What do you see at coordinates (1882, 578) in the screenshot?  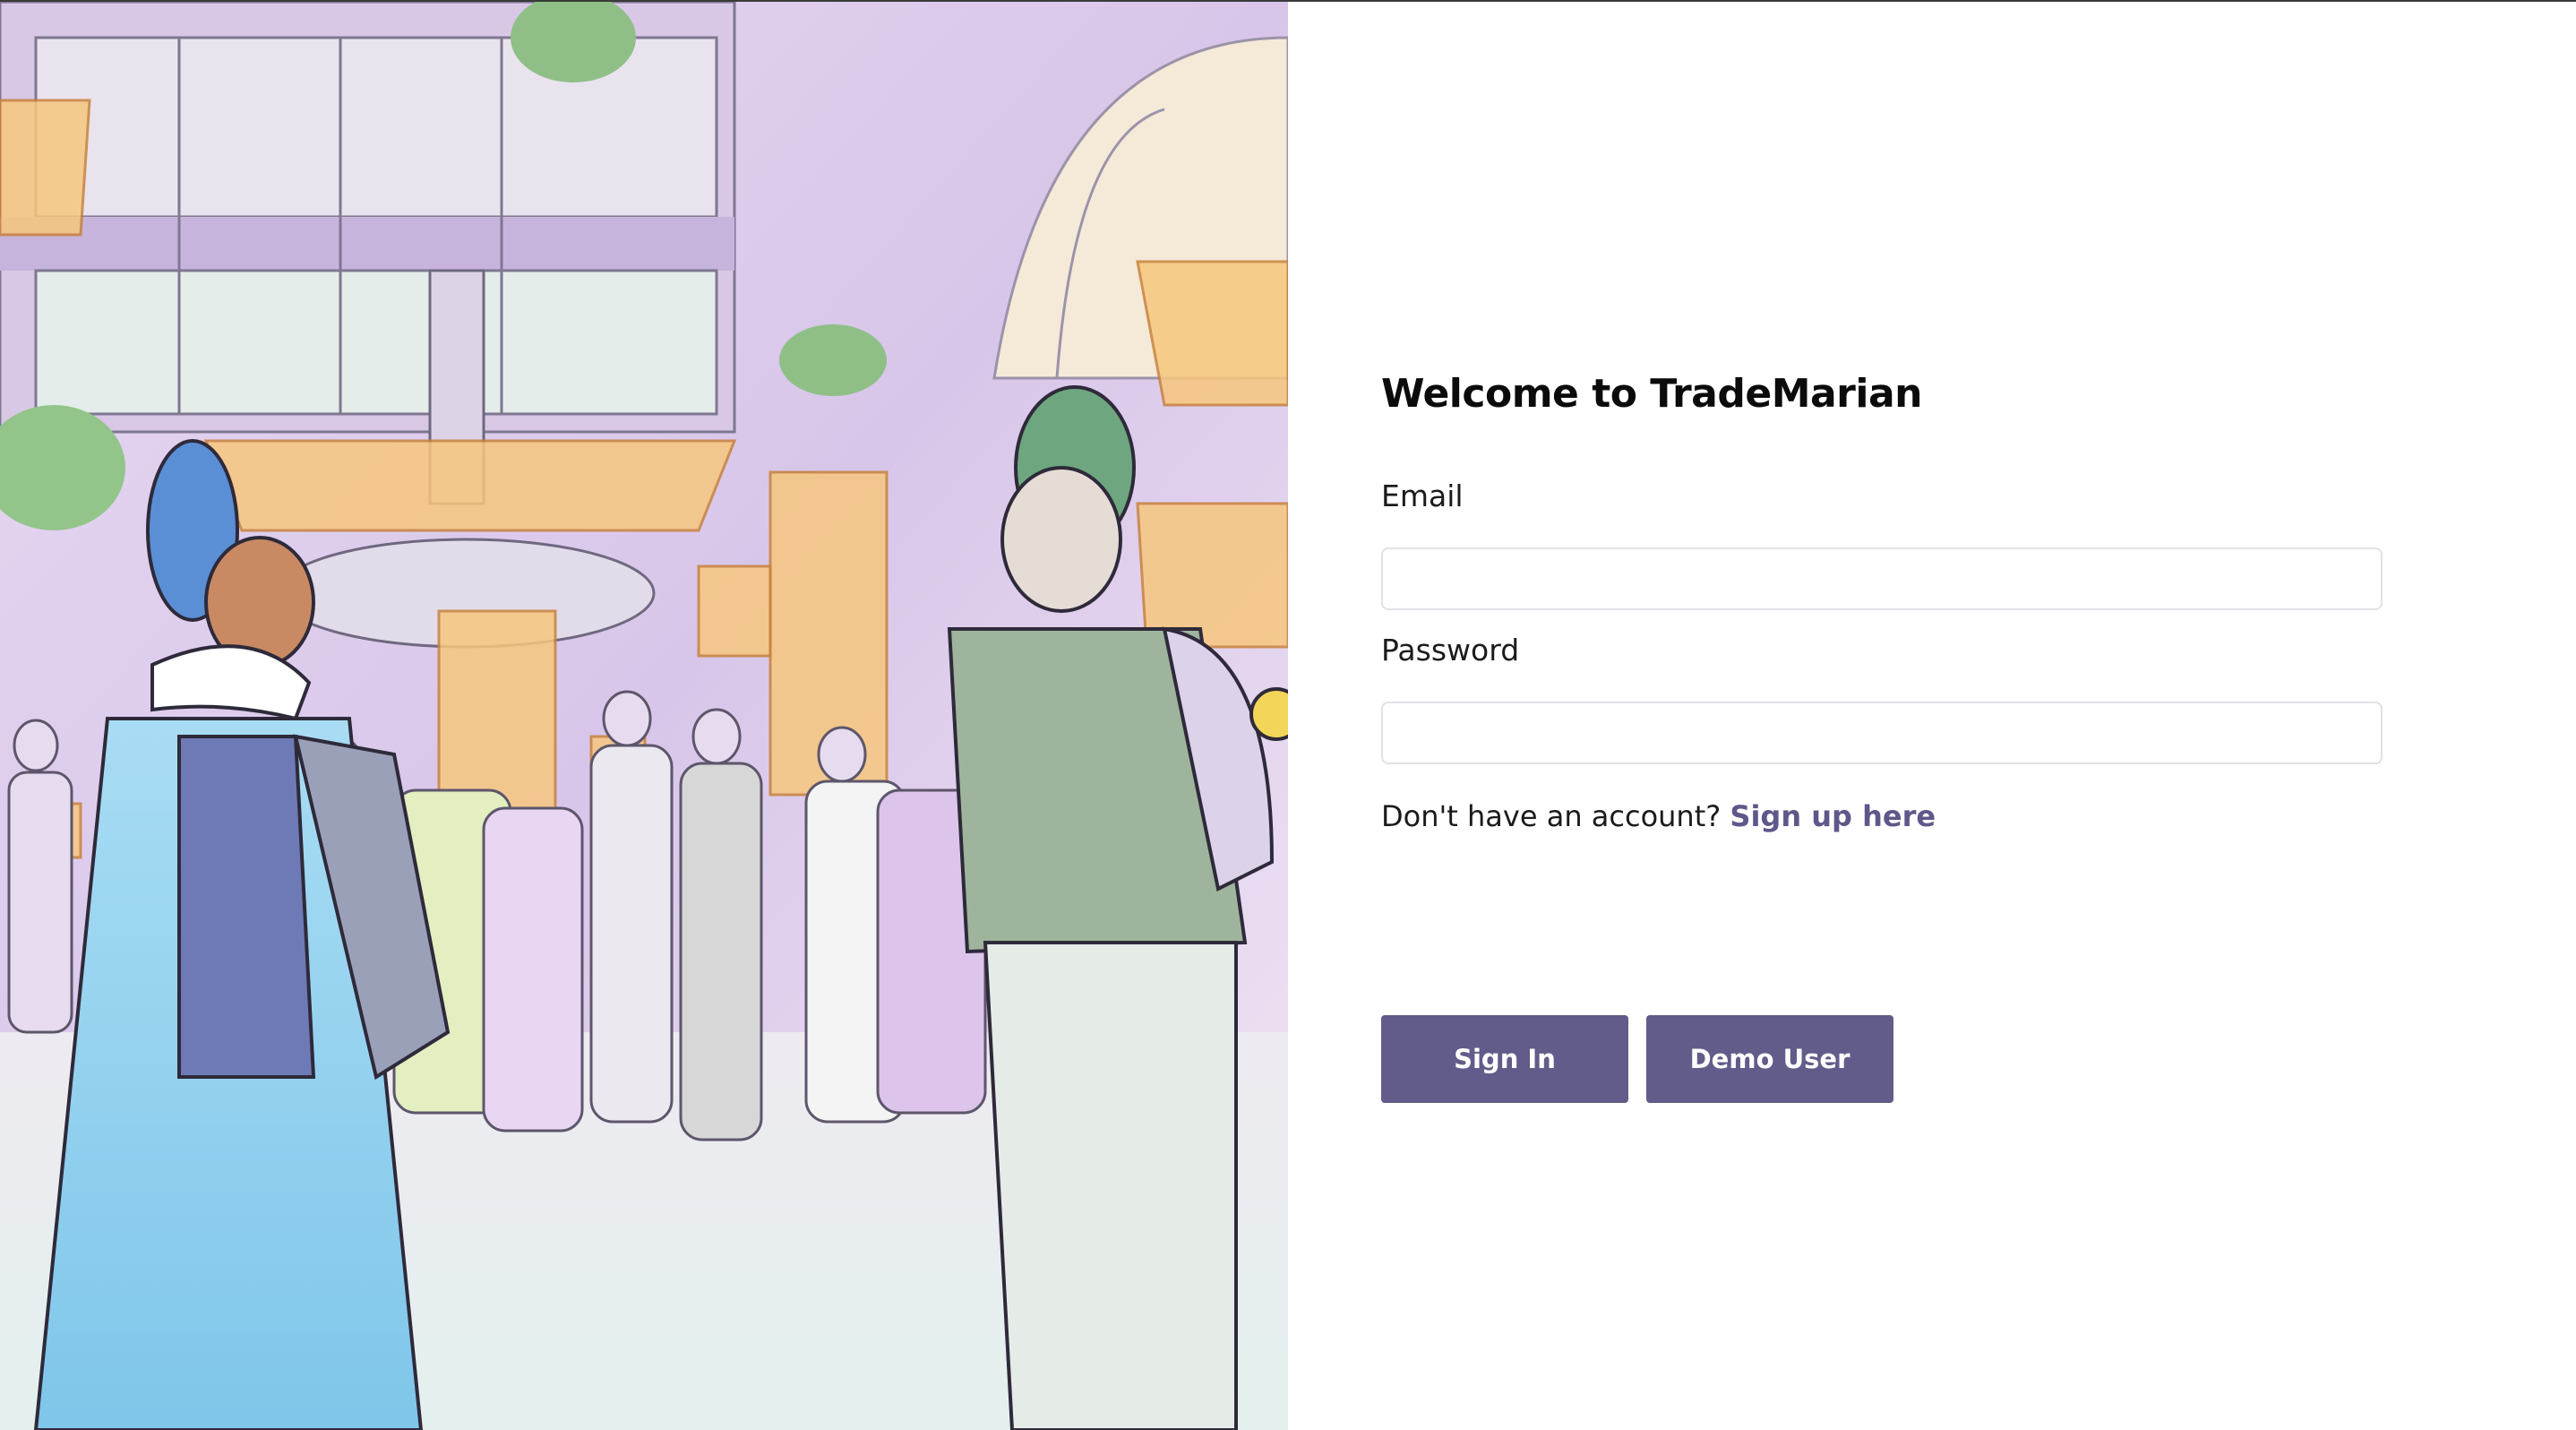 I see `email-field` at bounding box center [1882, 578].